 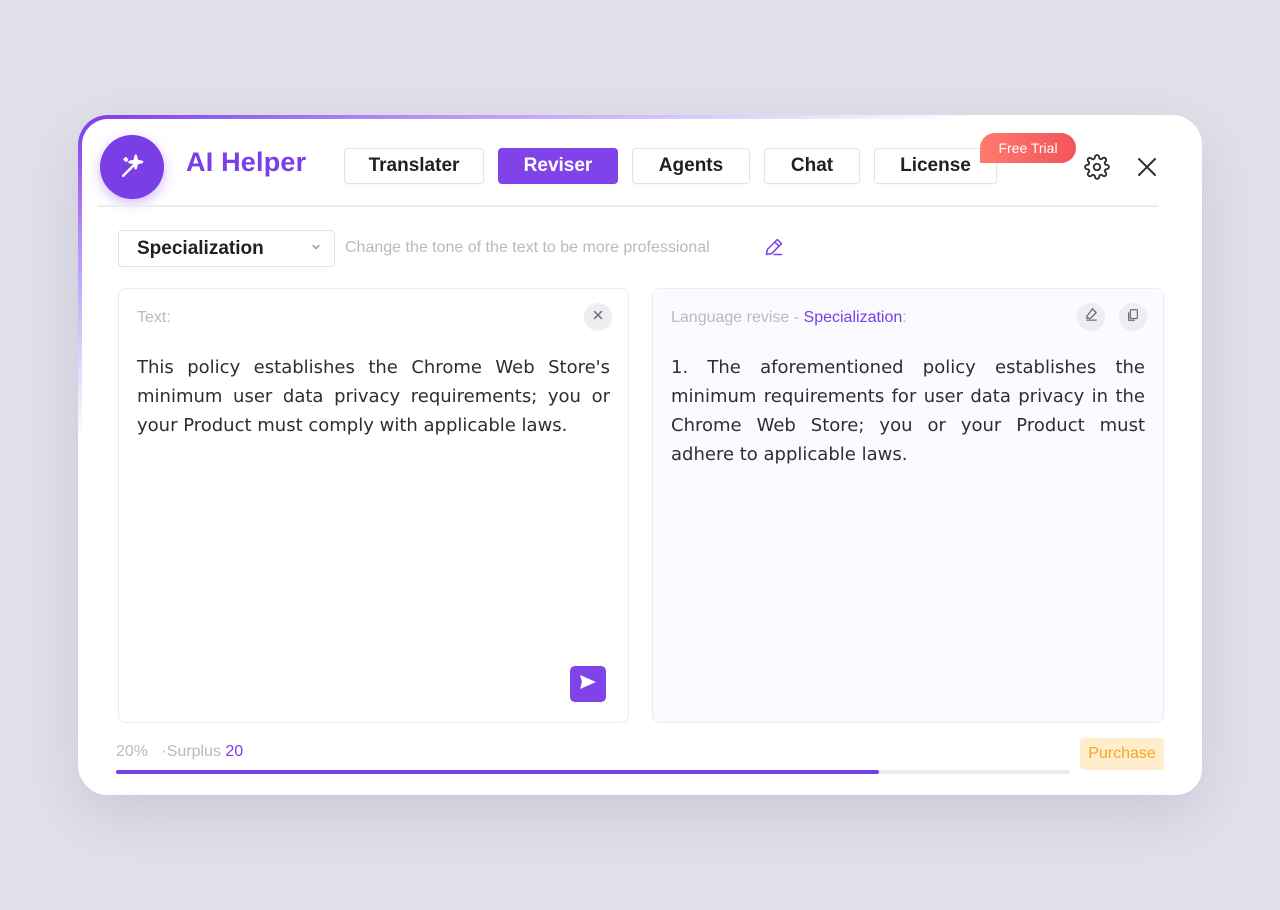 I want to click on send-button, so click(x=588, y=684).